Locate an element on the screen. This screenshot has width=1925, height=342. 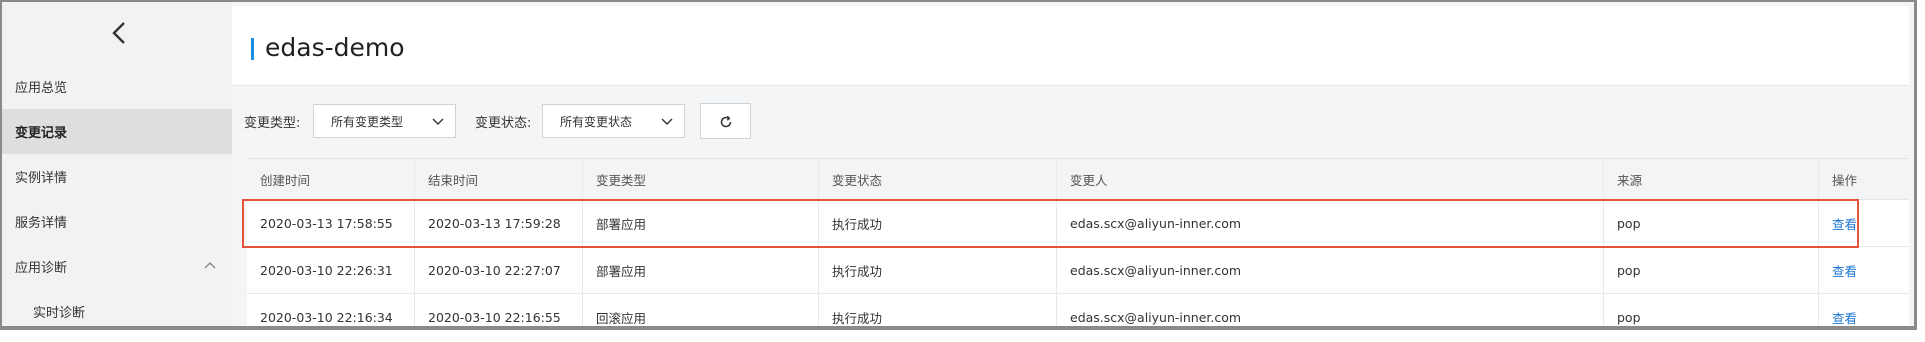
column-header: 变更类型 is located at coordinates (701, 179).